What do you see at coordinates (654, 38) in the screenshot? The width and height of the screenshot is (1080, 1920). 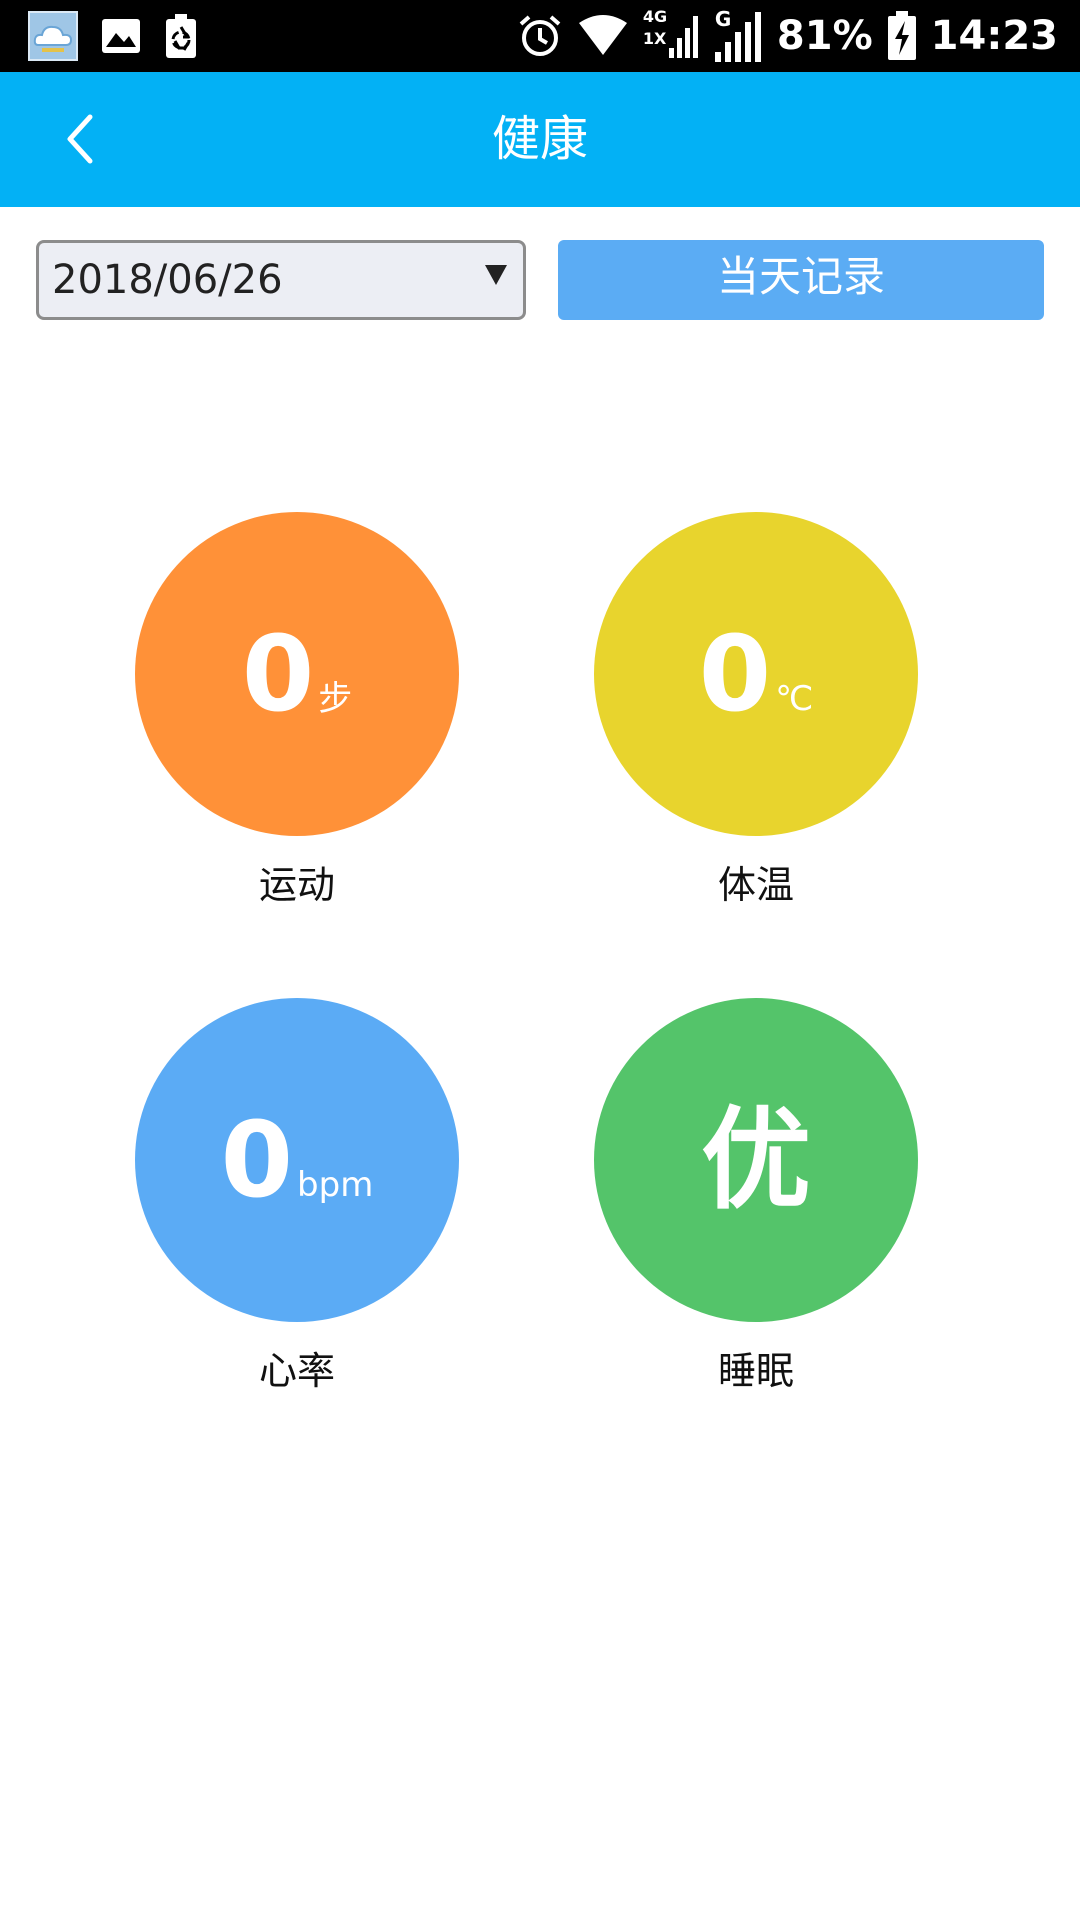 I see `network-sub-label: 1X` at bounding box center [654, 38].